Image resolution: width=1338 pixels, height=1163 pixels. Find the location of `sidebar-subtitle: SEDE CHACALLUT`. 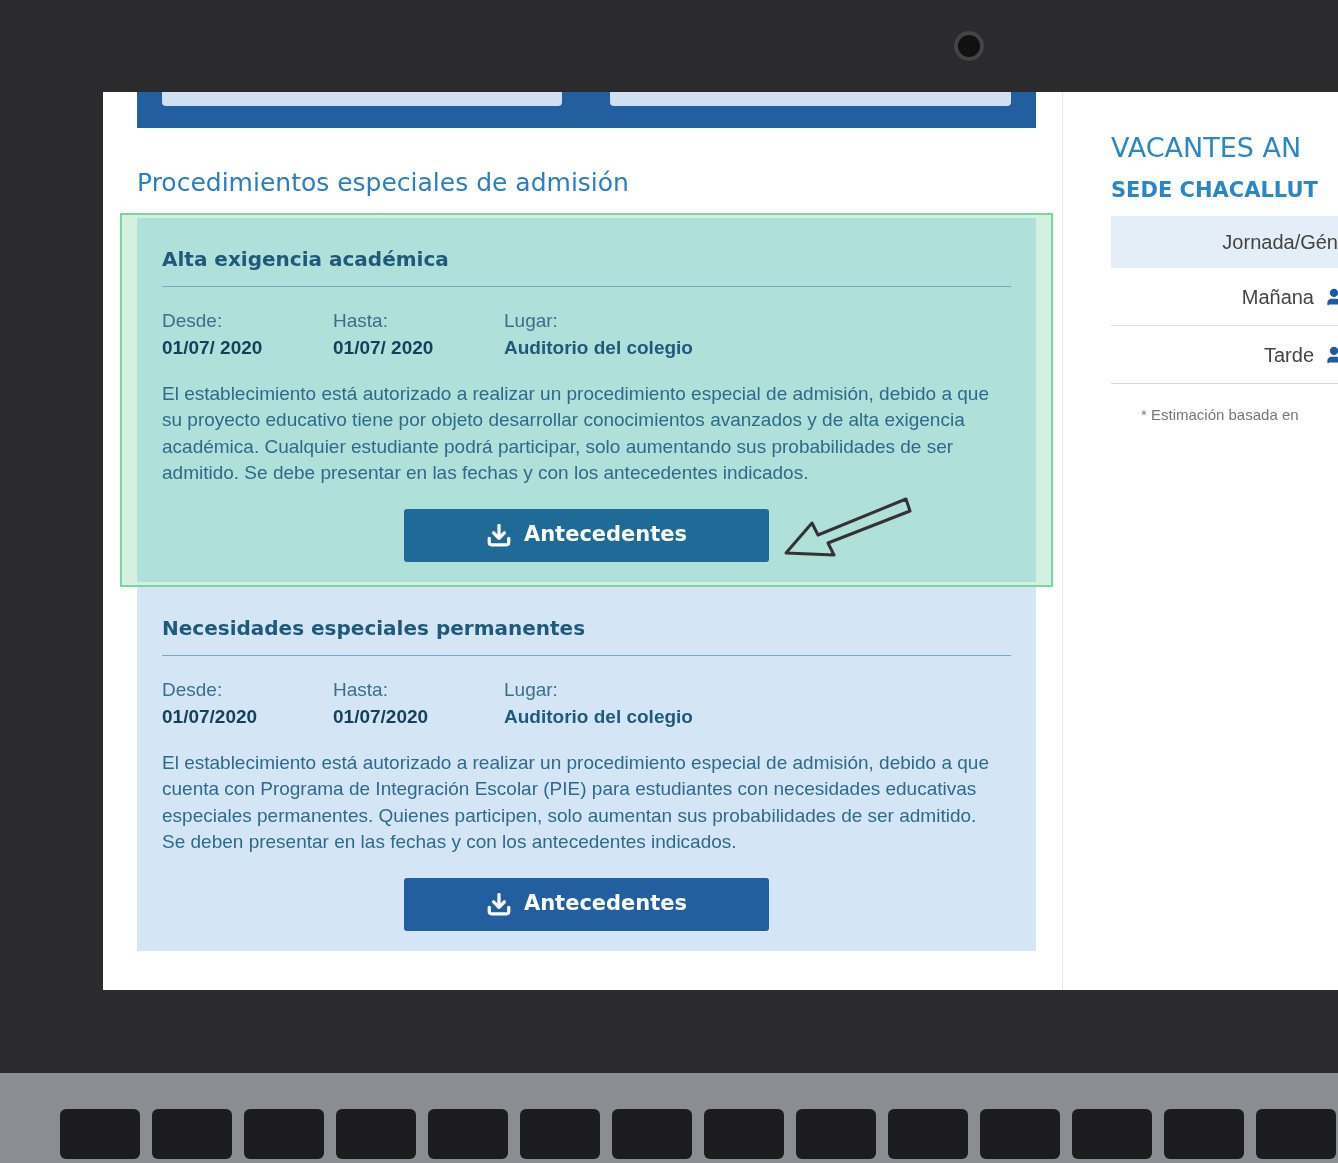

sidebar-subtitle: SEDE CHACALLUT is located at coordinates (1215, 190).